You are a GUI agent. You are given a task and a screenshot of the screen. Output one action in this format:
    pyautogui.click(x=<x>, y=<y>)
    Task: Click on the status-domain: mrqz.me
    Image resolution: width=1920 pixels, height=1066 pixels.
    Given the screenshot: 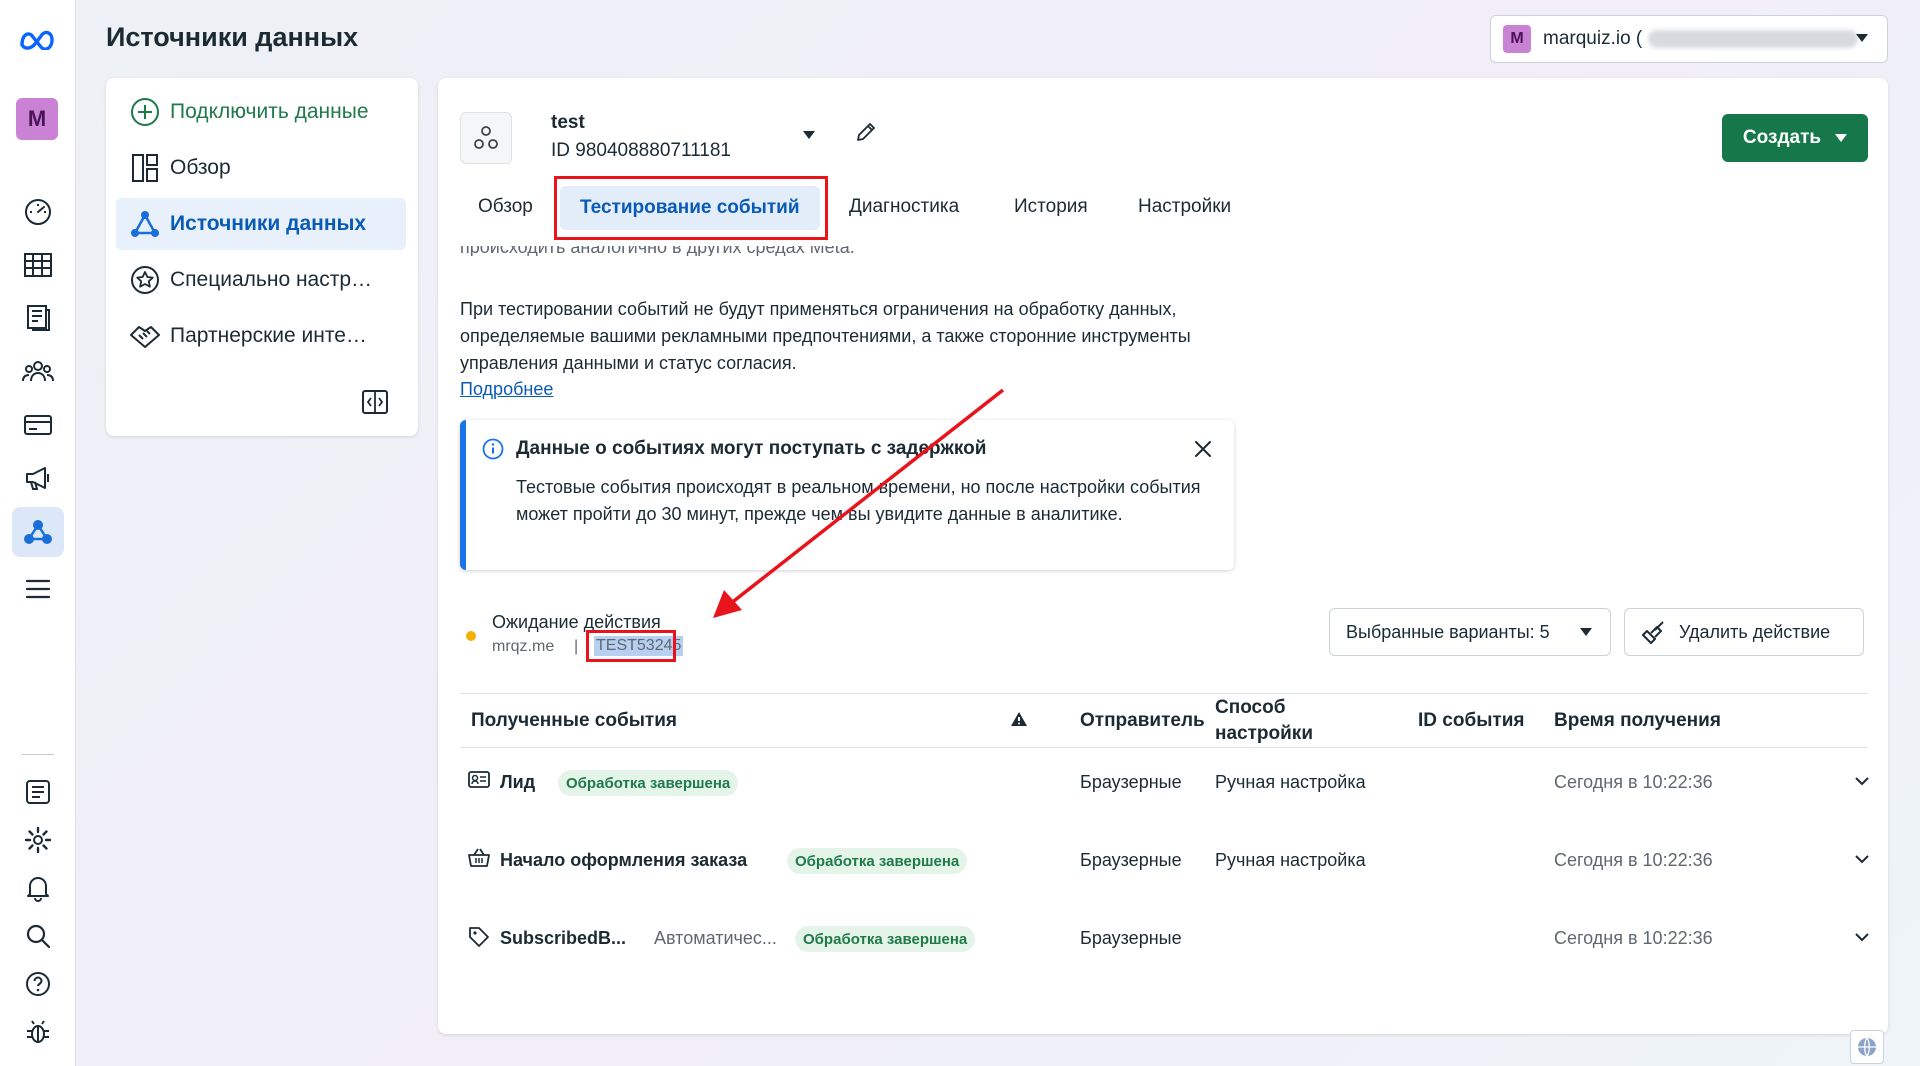 What is the action you would take?
    pyautogui.click(x=523, y=646)
    